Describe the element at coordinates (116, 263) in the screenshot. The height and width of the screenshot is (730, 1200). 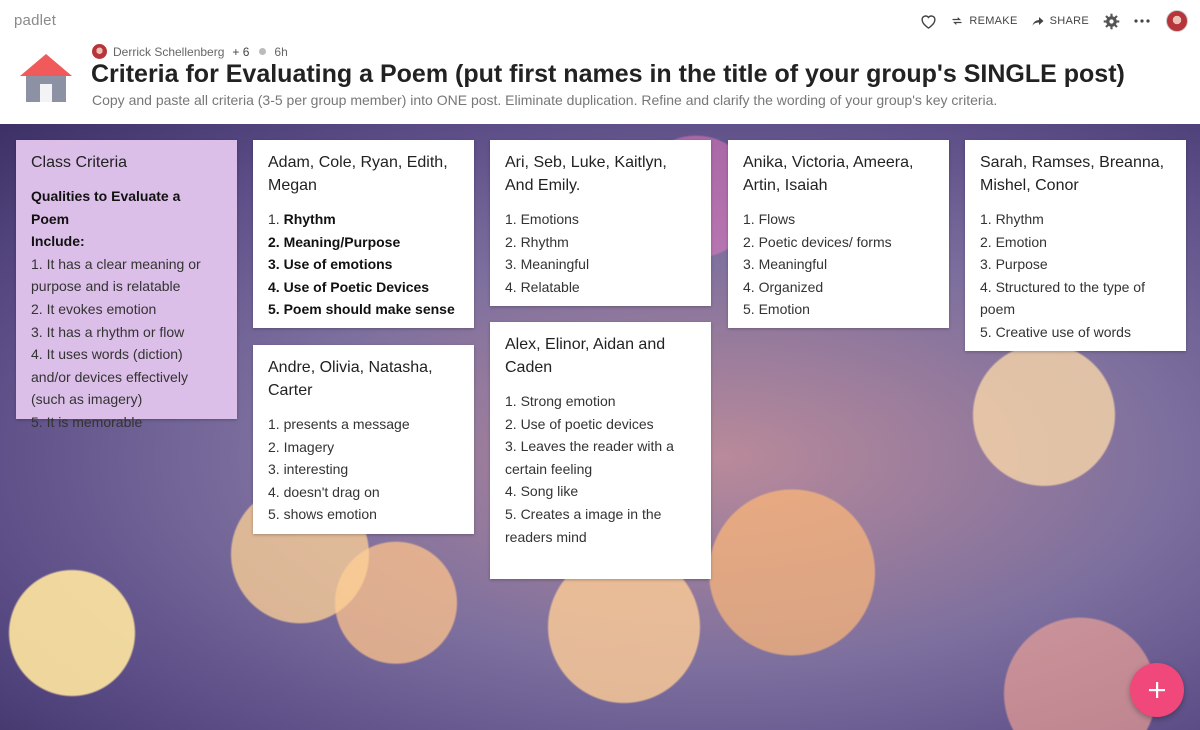
I see `post-line: 1. It has a clear meaning or` at that location.